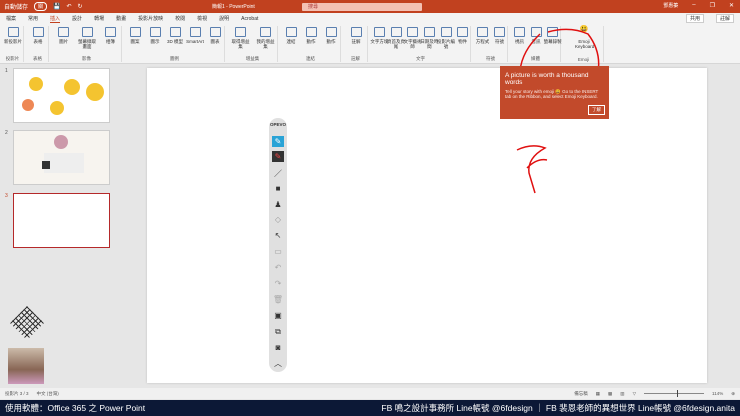 This screenshot has height=416, width=740. Describe the element at coordinates (77, 18) in the screenshot. I see `tab-3: 設計` at that location.